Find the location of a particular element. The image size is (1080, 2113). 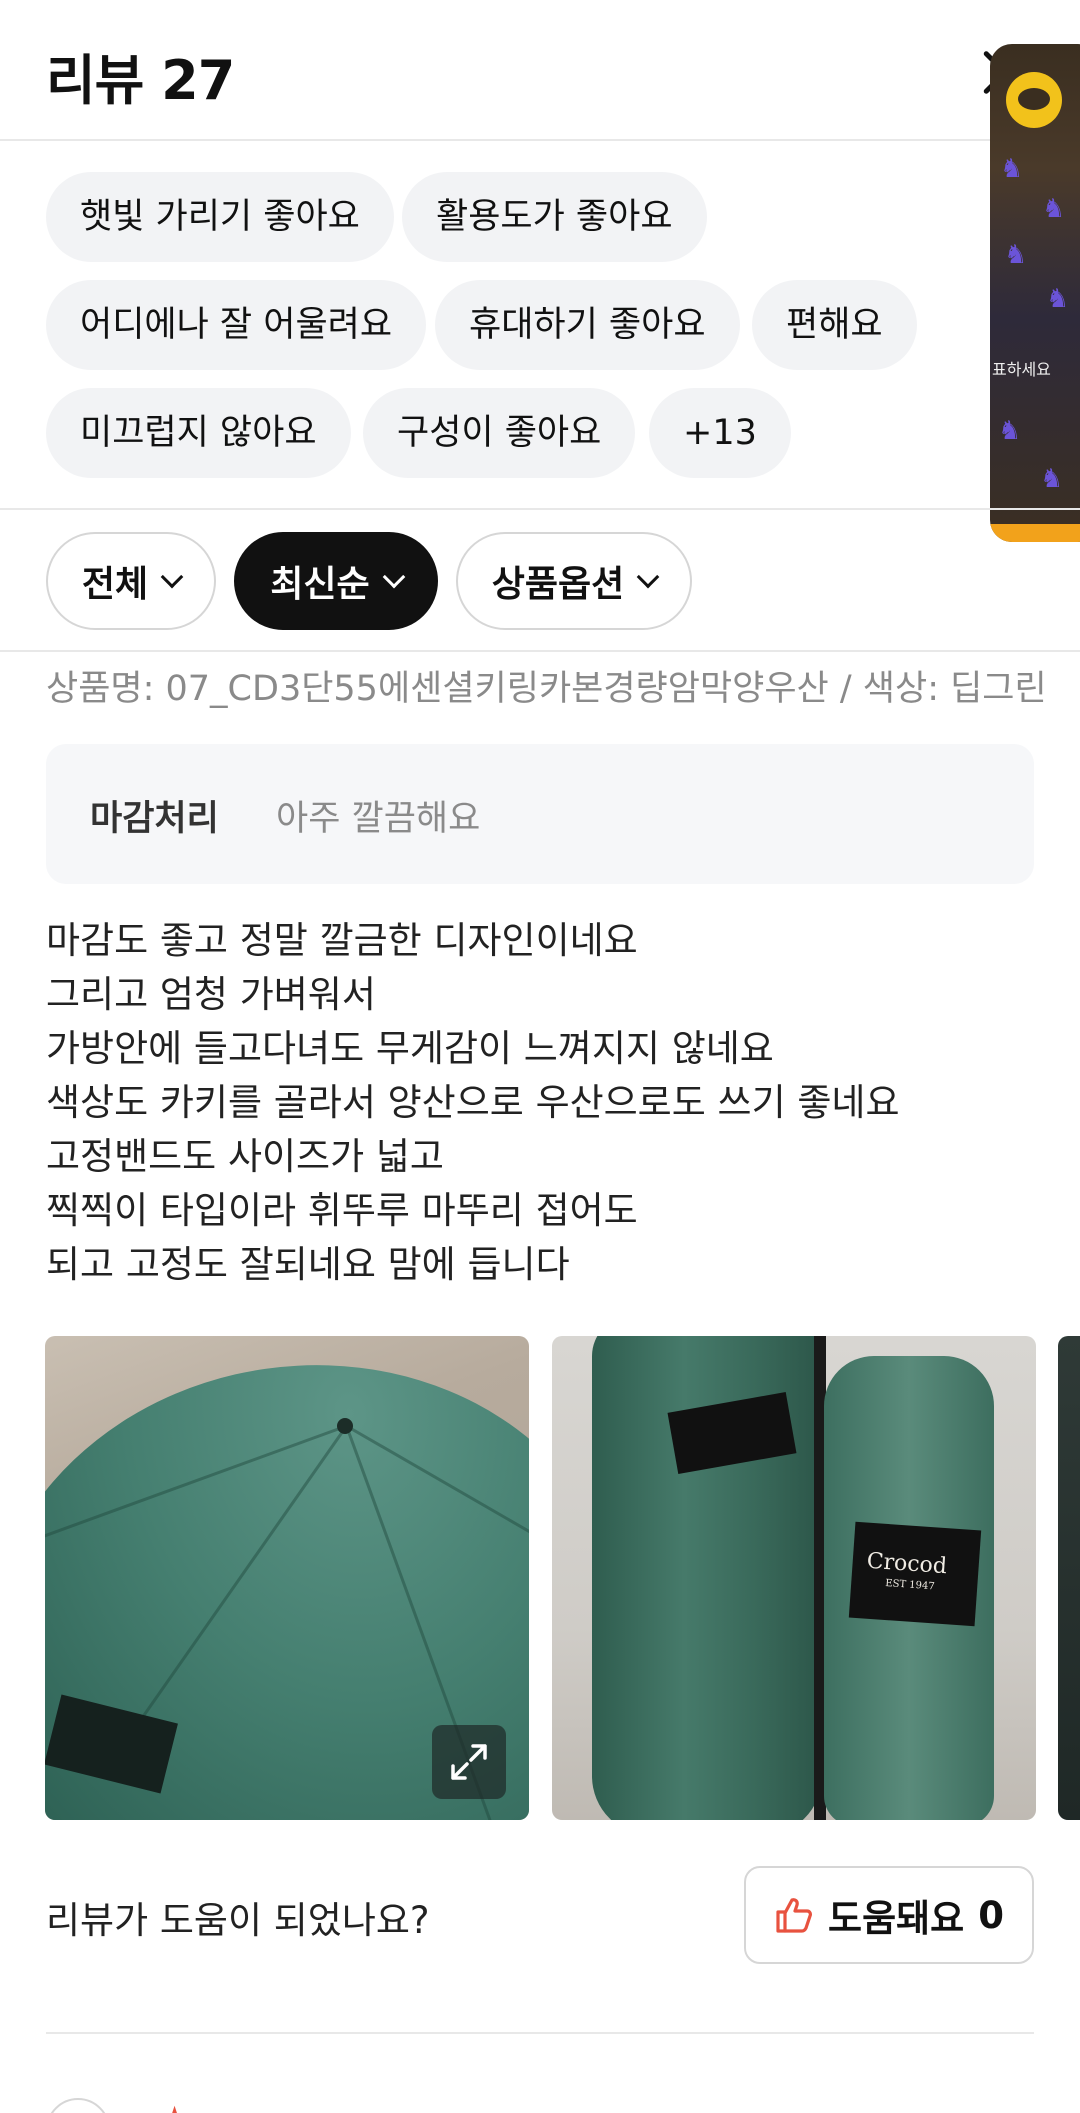

product-option-dropdown: 상품옵션 is located at coordinates (574, 581).